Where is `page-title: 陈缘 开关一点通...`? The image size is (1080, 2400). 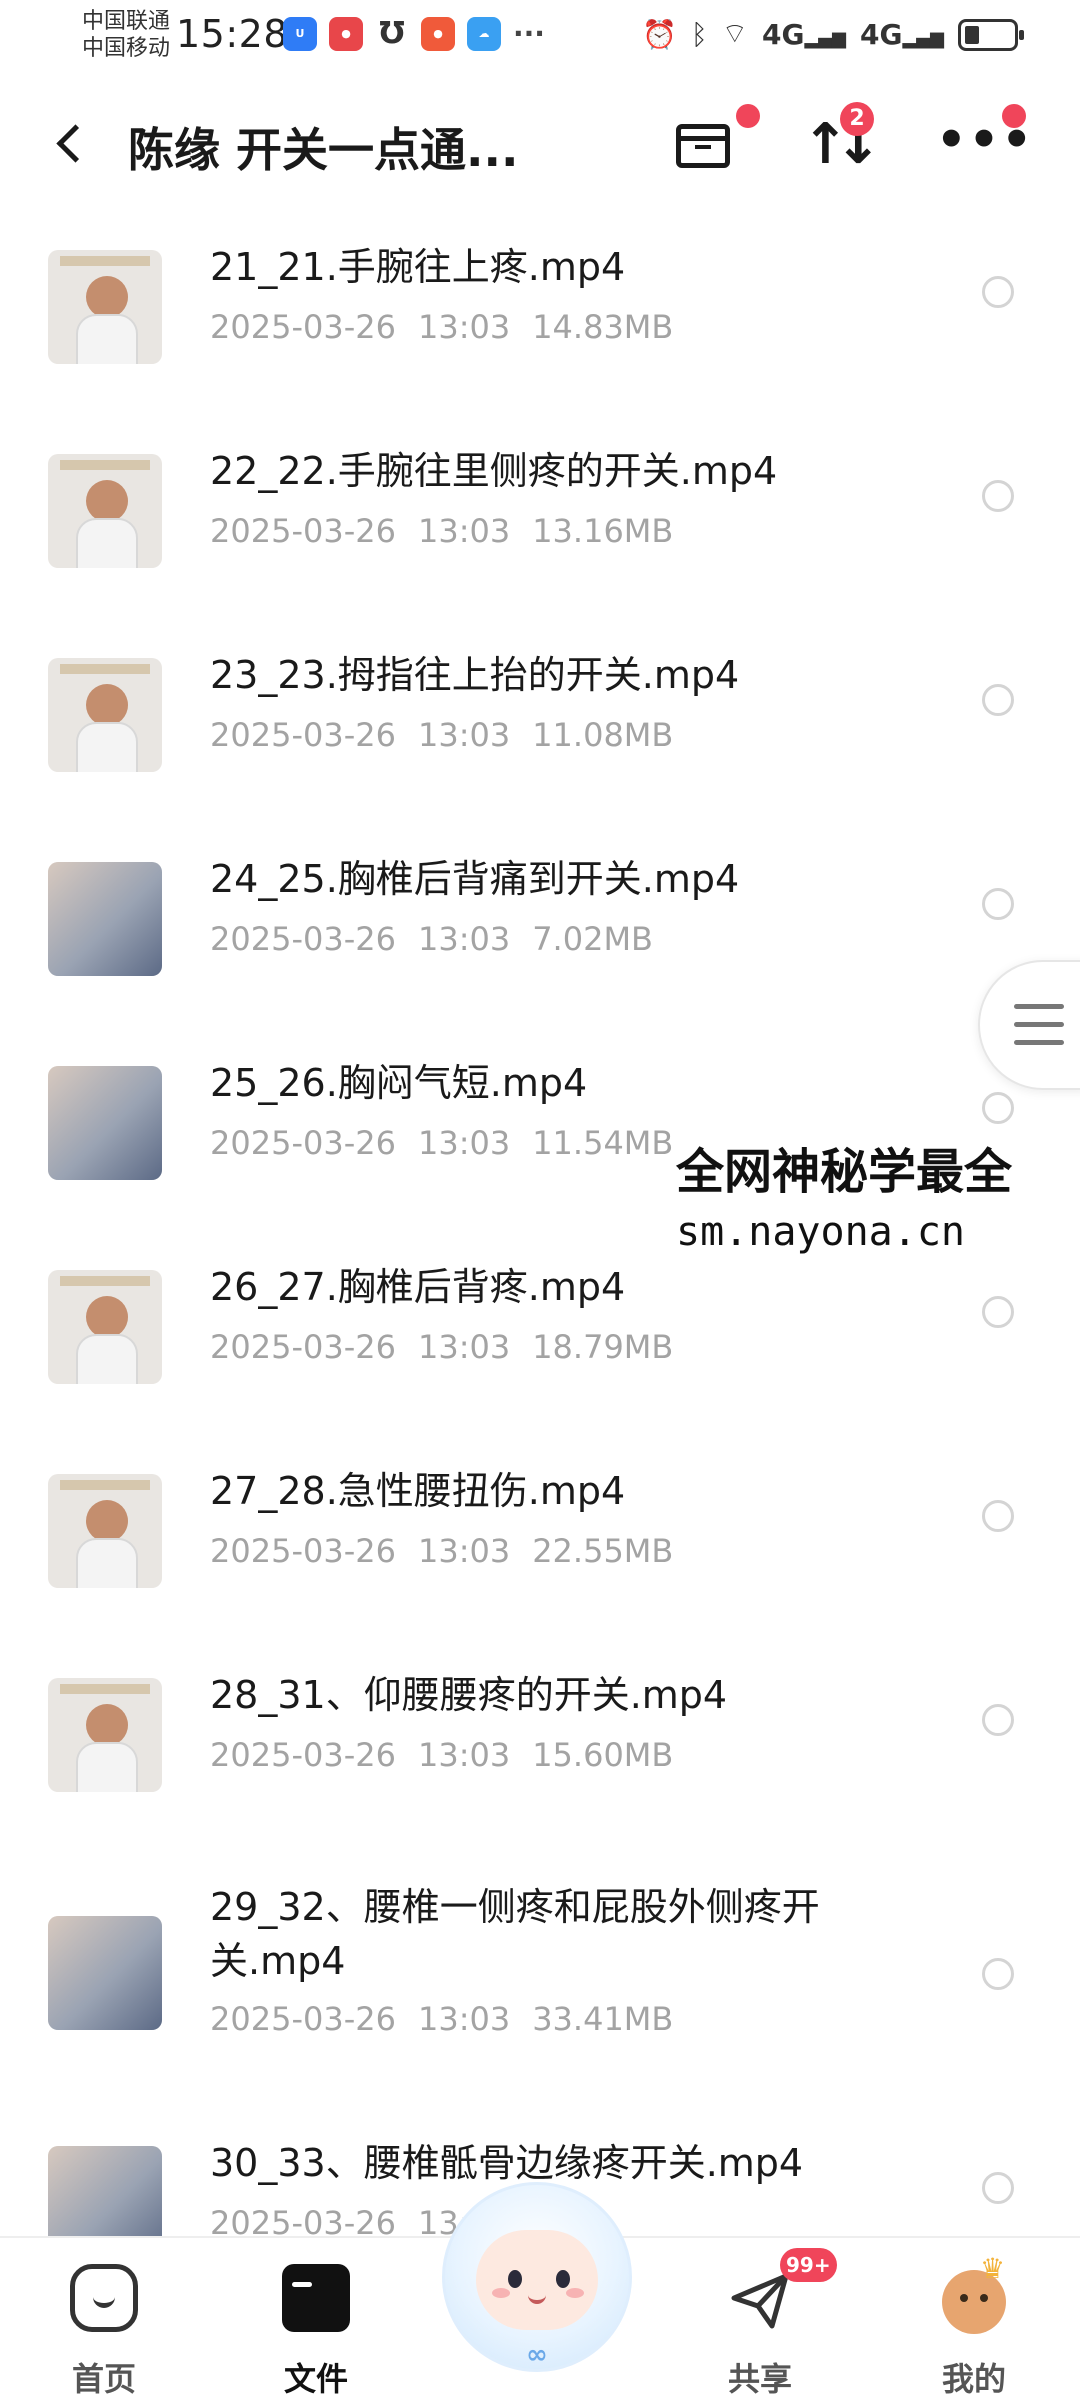 page-title: 陈缘 开关一点通... is located at coordinates (323, 150).